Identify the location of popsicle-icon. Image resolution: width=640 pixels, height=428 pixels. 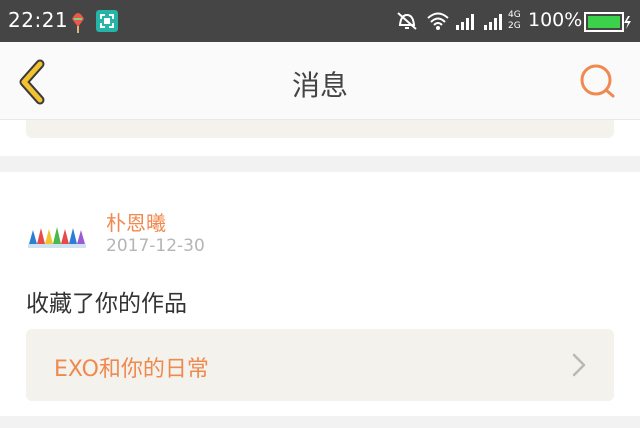
(78, 23).